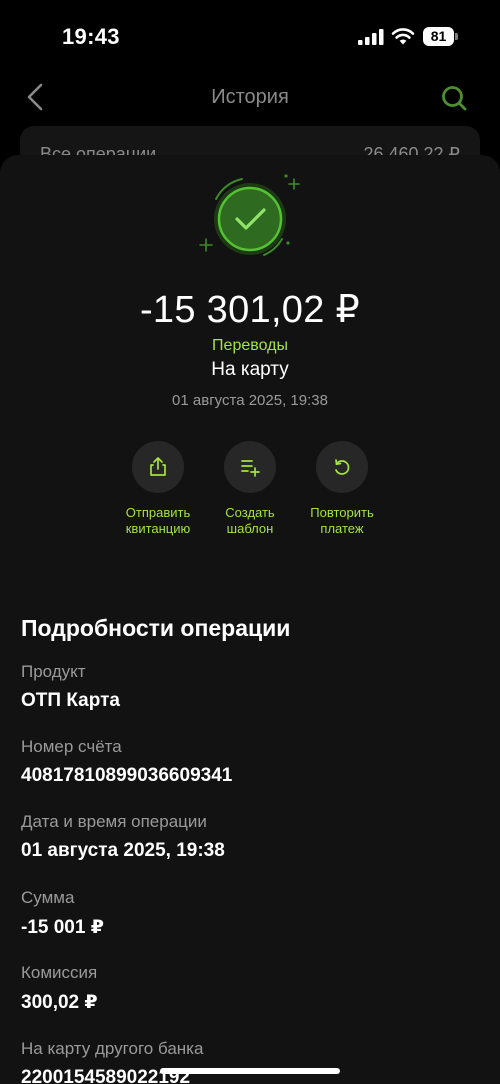 This screenshot has height=1084, width=500. What do you see at coordinates (156, 628) in the screenshot?
I see `details-title: Подробности операции` at bounding box center [156, 628].